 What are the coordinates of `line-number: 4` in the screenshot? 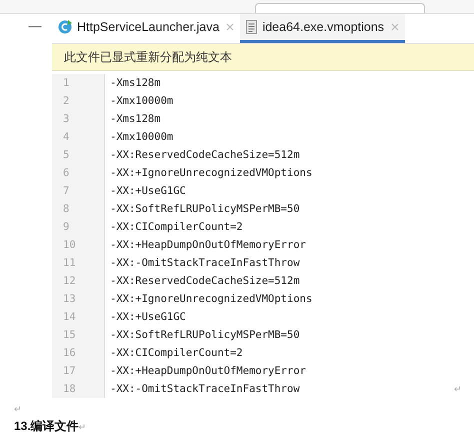 It's located at (66, 137).